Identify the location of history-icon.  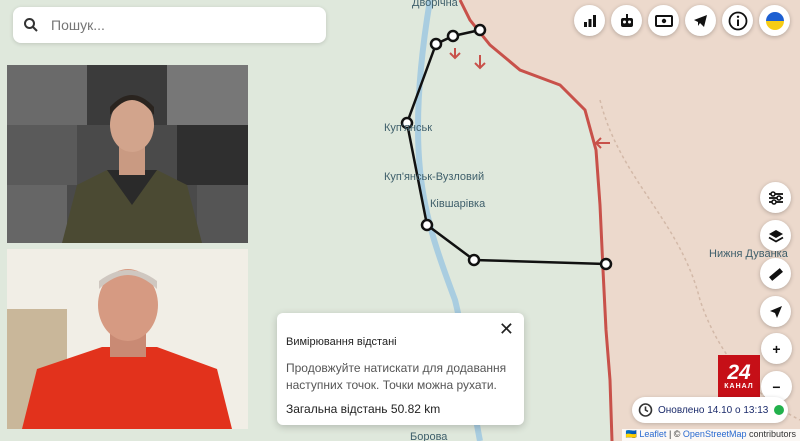
(645, 410).